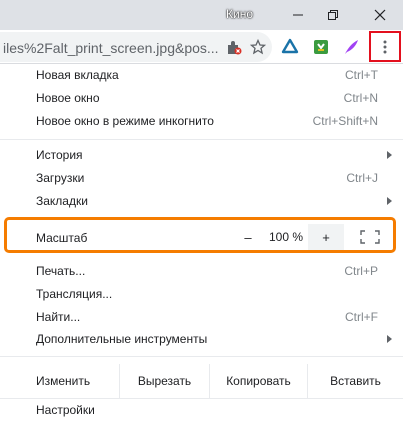 The width and height of the screenshot is (403, 422). I want to click on close-button, so click(380, 15).